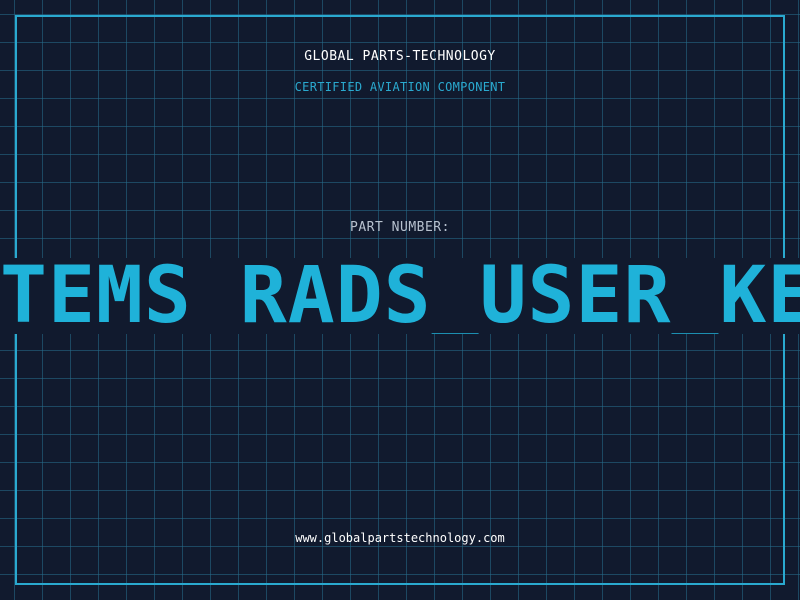  I want to click on part-number-label: PART NUMBER:, so click(400, 227).